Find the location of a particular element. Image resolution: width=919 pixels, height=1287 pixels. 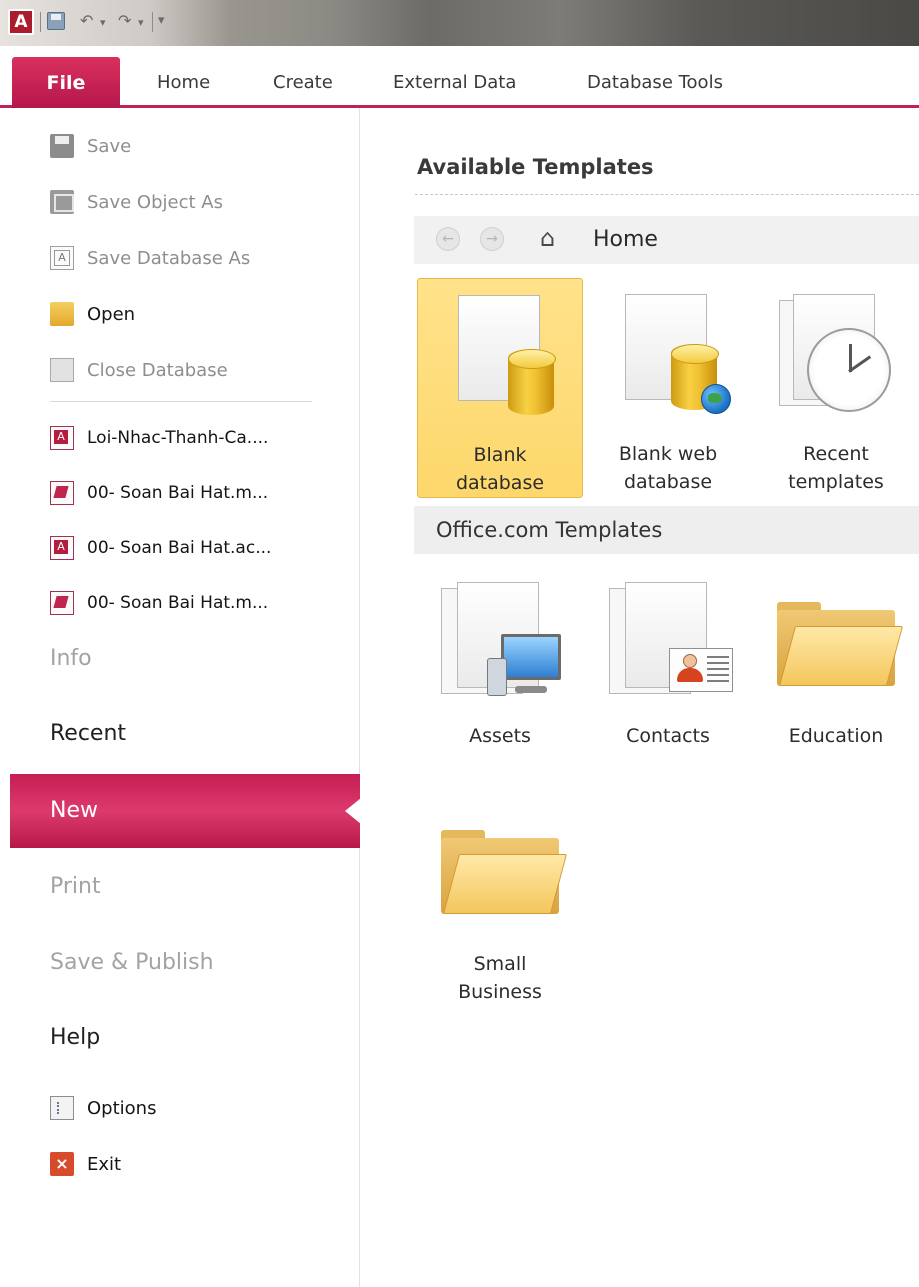

tab-external-data: External Data is located at coordinates (454, 83).